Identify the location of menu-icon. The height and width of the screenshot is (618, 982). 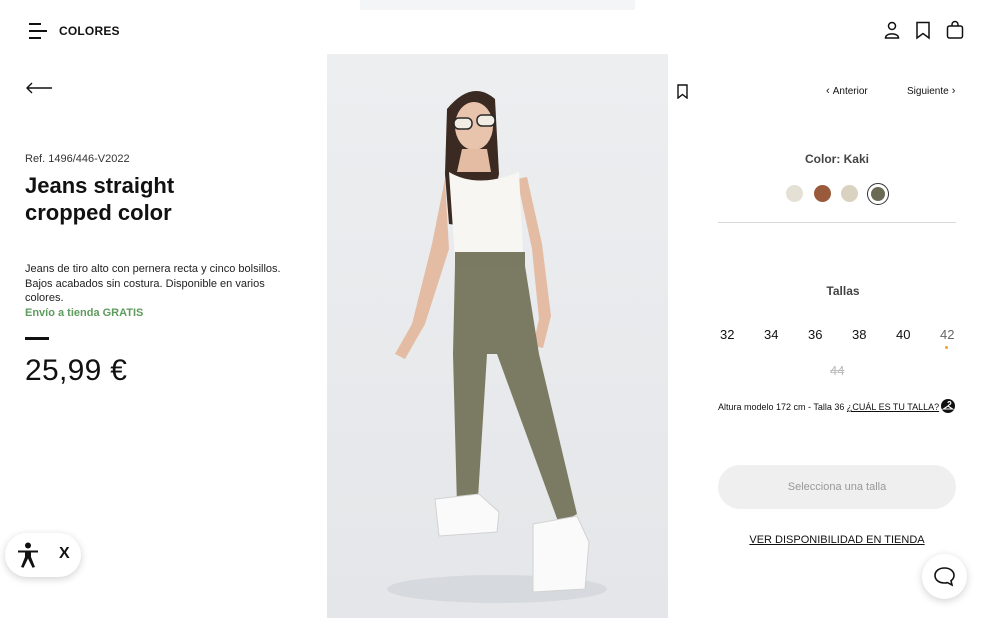
(38, 31).